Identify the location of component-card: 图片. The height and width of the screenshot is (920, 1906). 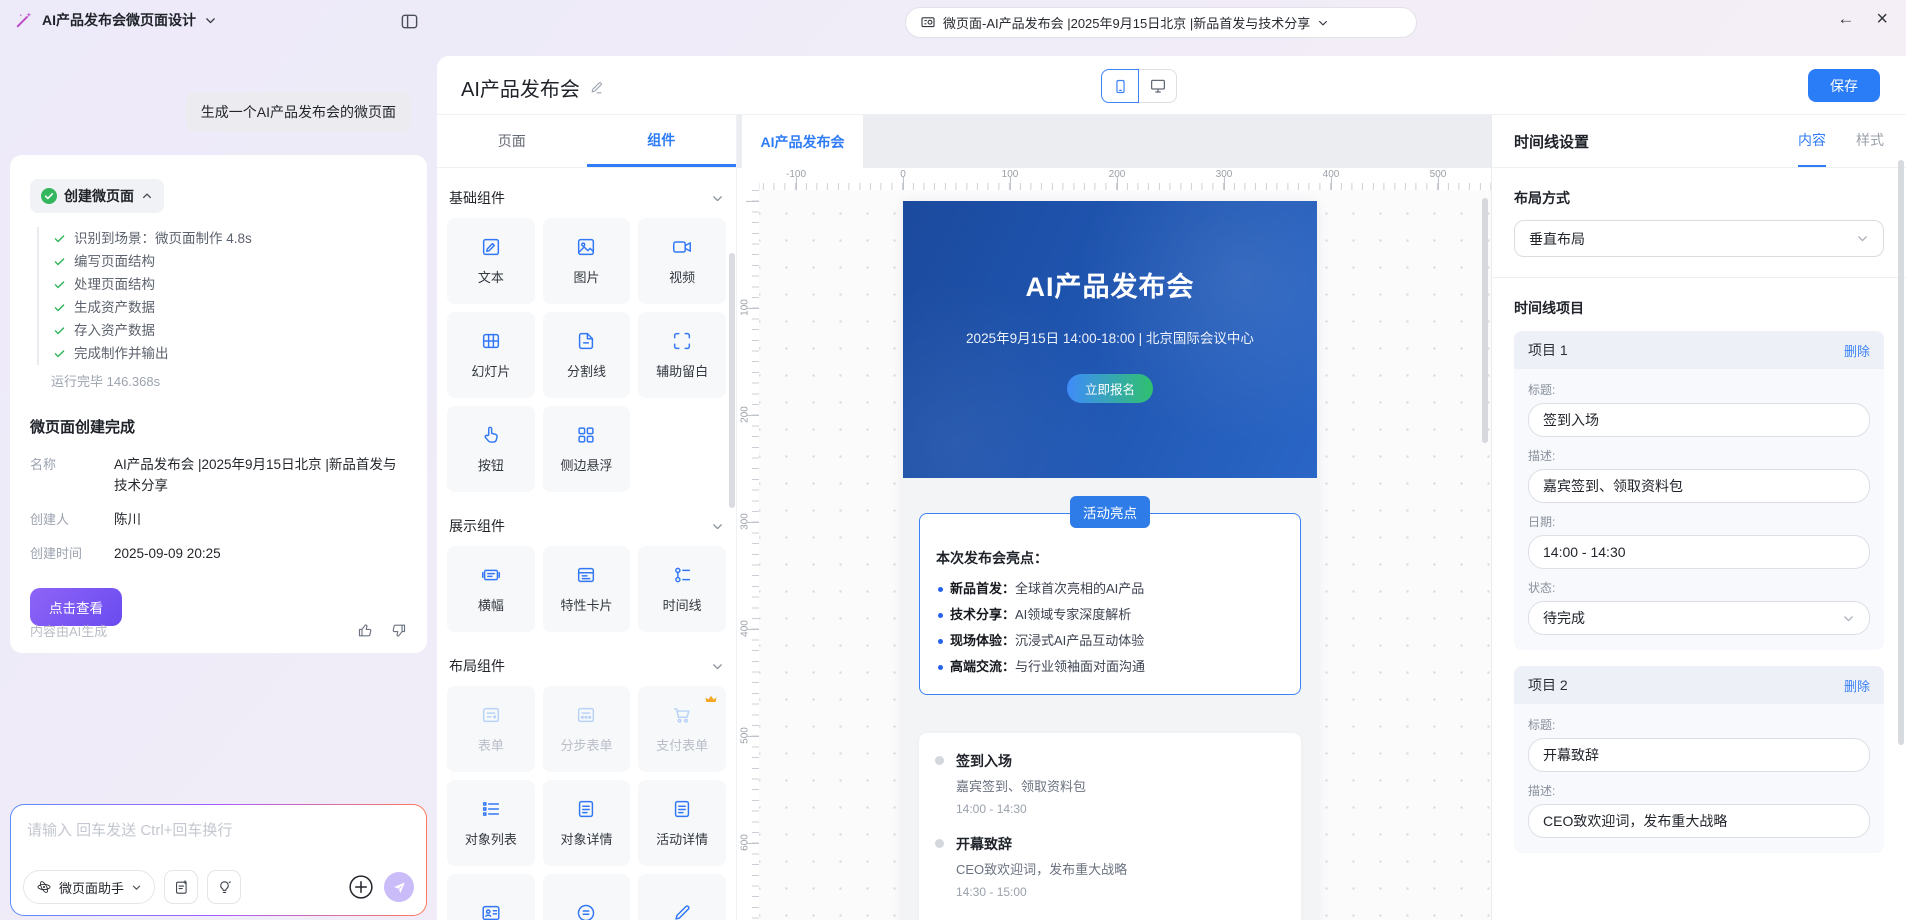
(586, 261).